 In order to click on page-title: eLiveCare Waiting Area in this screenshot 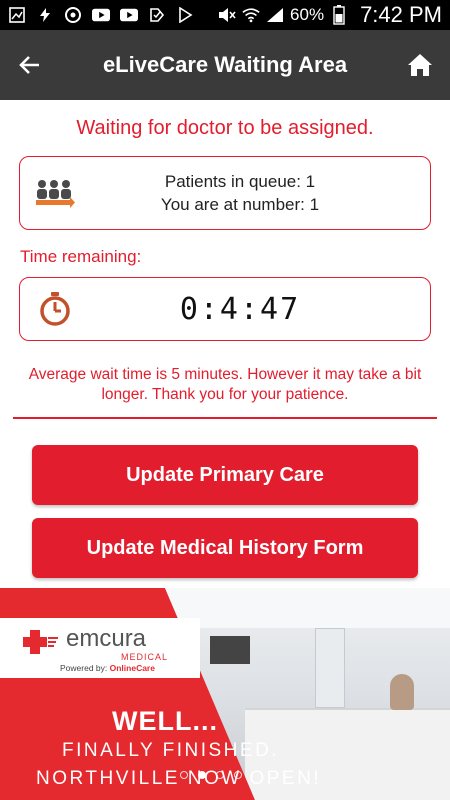, I will do `click(225, 64)`.